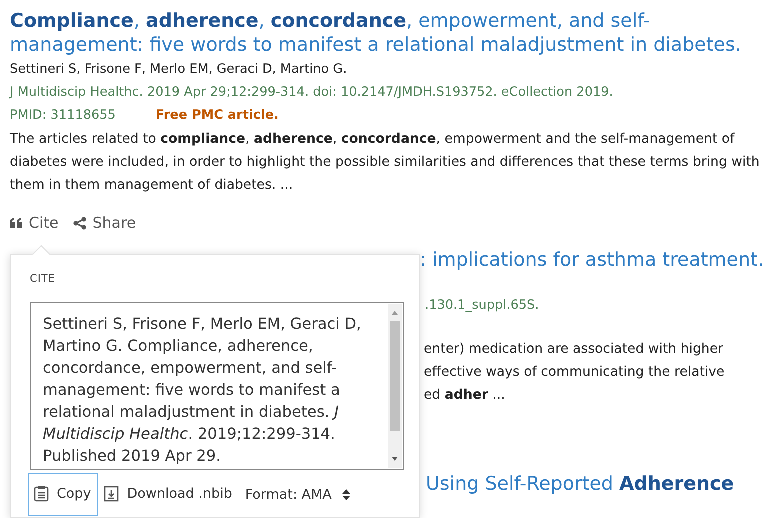 The height and width of the screenshot is (518, 780). I want to click on share-link: Share, so click(104, 223).